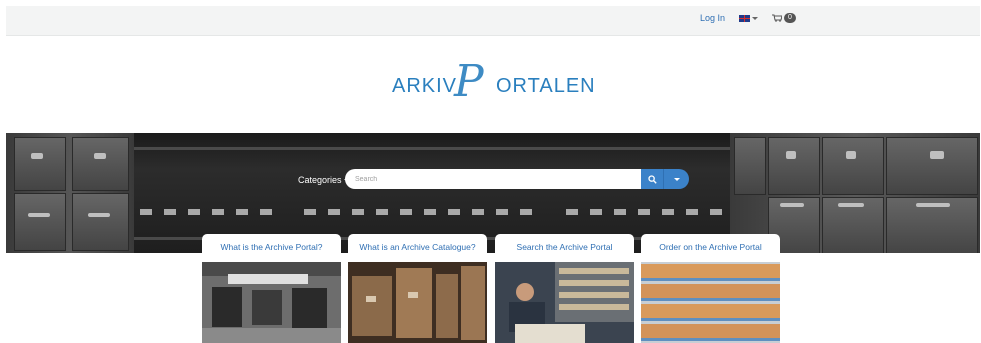  What do you see at coordinates (493, 21) in the screenshot?
I see `top-navigation-bar: Log In 0` at bounding box center [493, 21].